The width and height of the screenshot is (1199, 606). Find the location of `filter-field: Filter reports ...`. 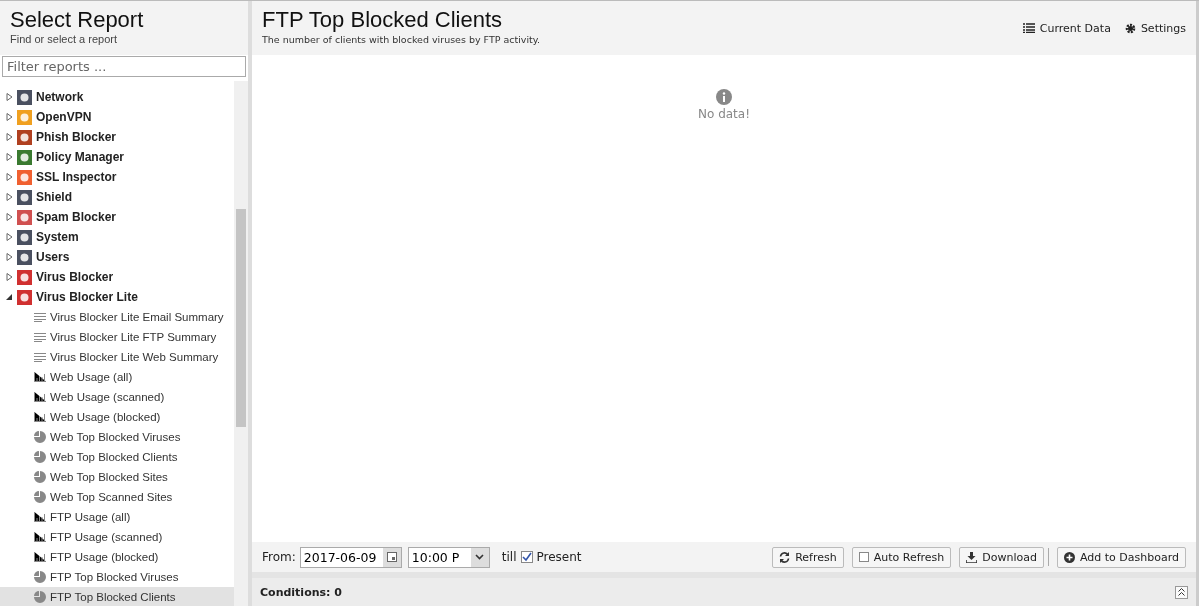

filter-field: Filter reports ... is located at coordinates (124, 66).